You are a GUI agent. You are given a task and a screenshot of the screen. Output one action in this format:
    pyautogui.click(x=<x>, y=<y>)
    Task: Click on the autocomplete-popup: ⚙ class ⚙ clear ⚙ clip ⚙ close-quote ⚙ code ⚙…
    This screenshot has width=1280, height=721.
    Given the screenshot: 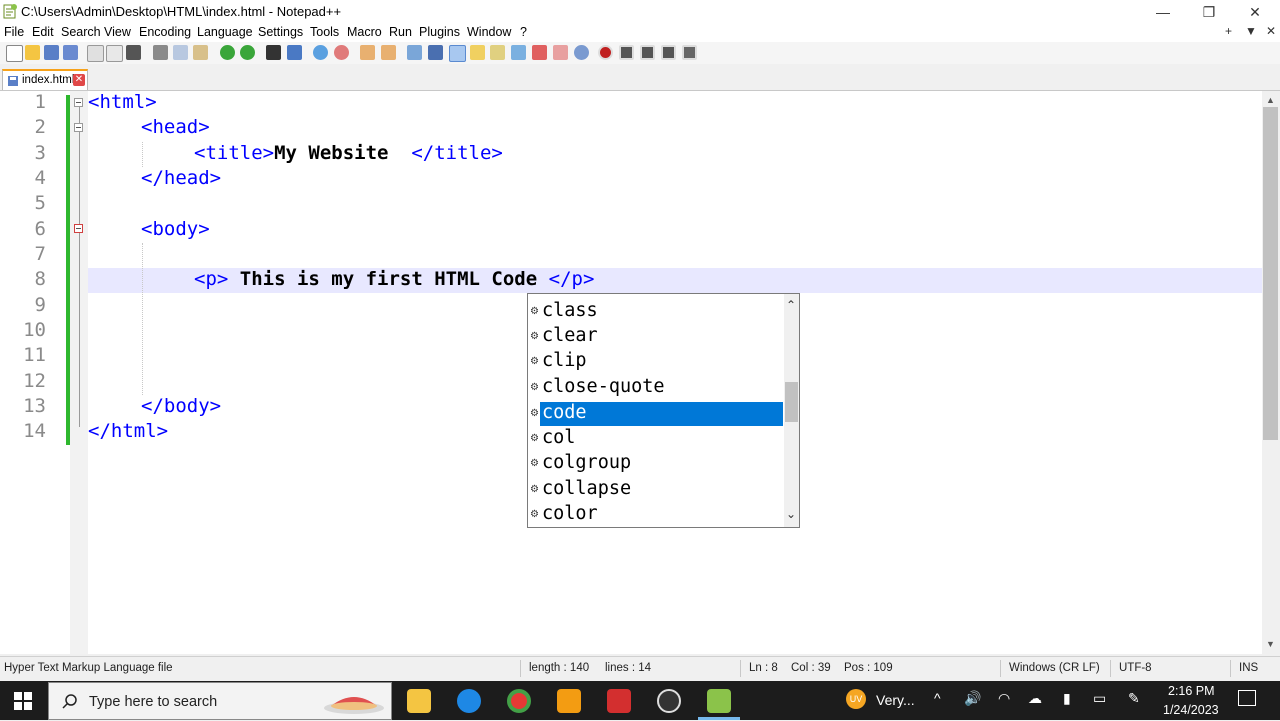 What is the action you would take?
    pyautogui.click(x=663, y=410)
    